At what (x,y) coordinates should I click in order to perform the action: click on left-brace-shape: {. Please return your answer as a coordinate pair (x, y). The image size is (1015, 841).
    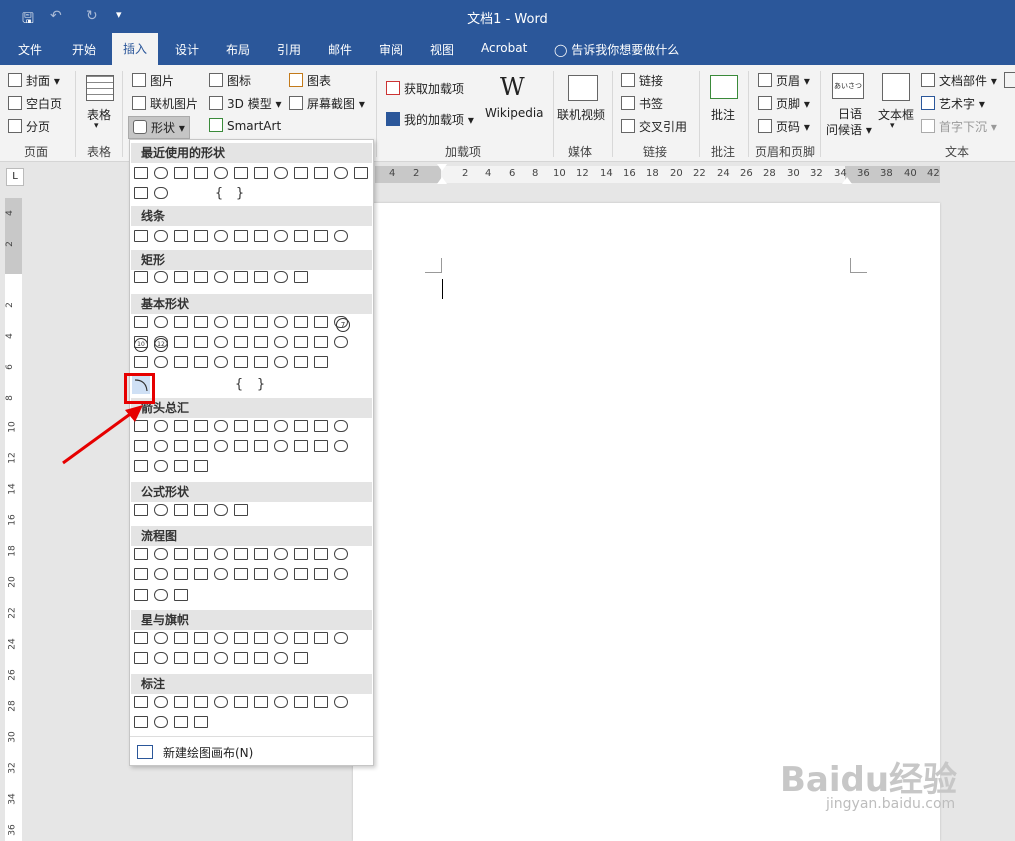
    Looking at the image, I should click on (239, 385).